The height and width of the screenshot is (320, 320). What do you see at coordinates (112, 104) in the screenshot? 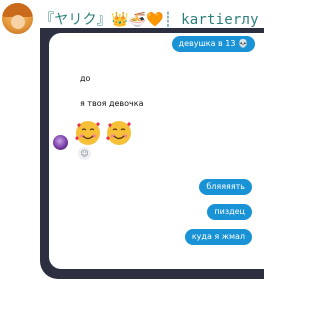
I see `message-incoming-2: я твоя девочка` at bounding box center [112, 104].